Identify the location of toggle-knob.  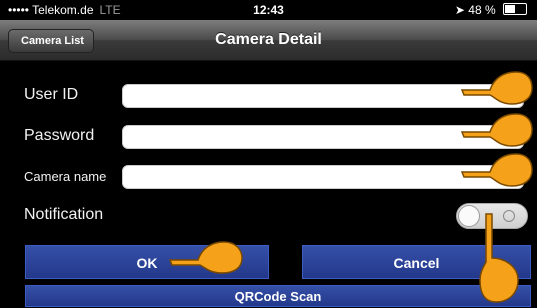
(469, 216).